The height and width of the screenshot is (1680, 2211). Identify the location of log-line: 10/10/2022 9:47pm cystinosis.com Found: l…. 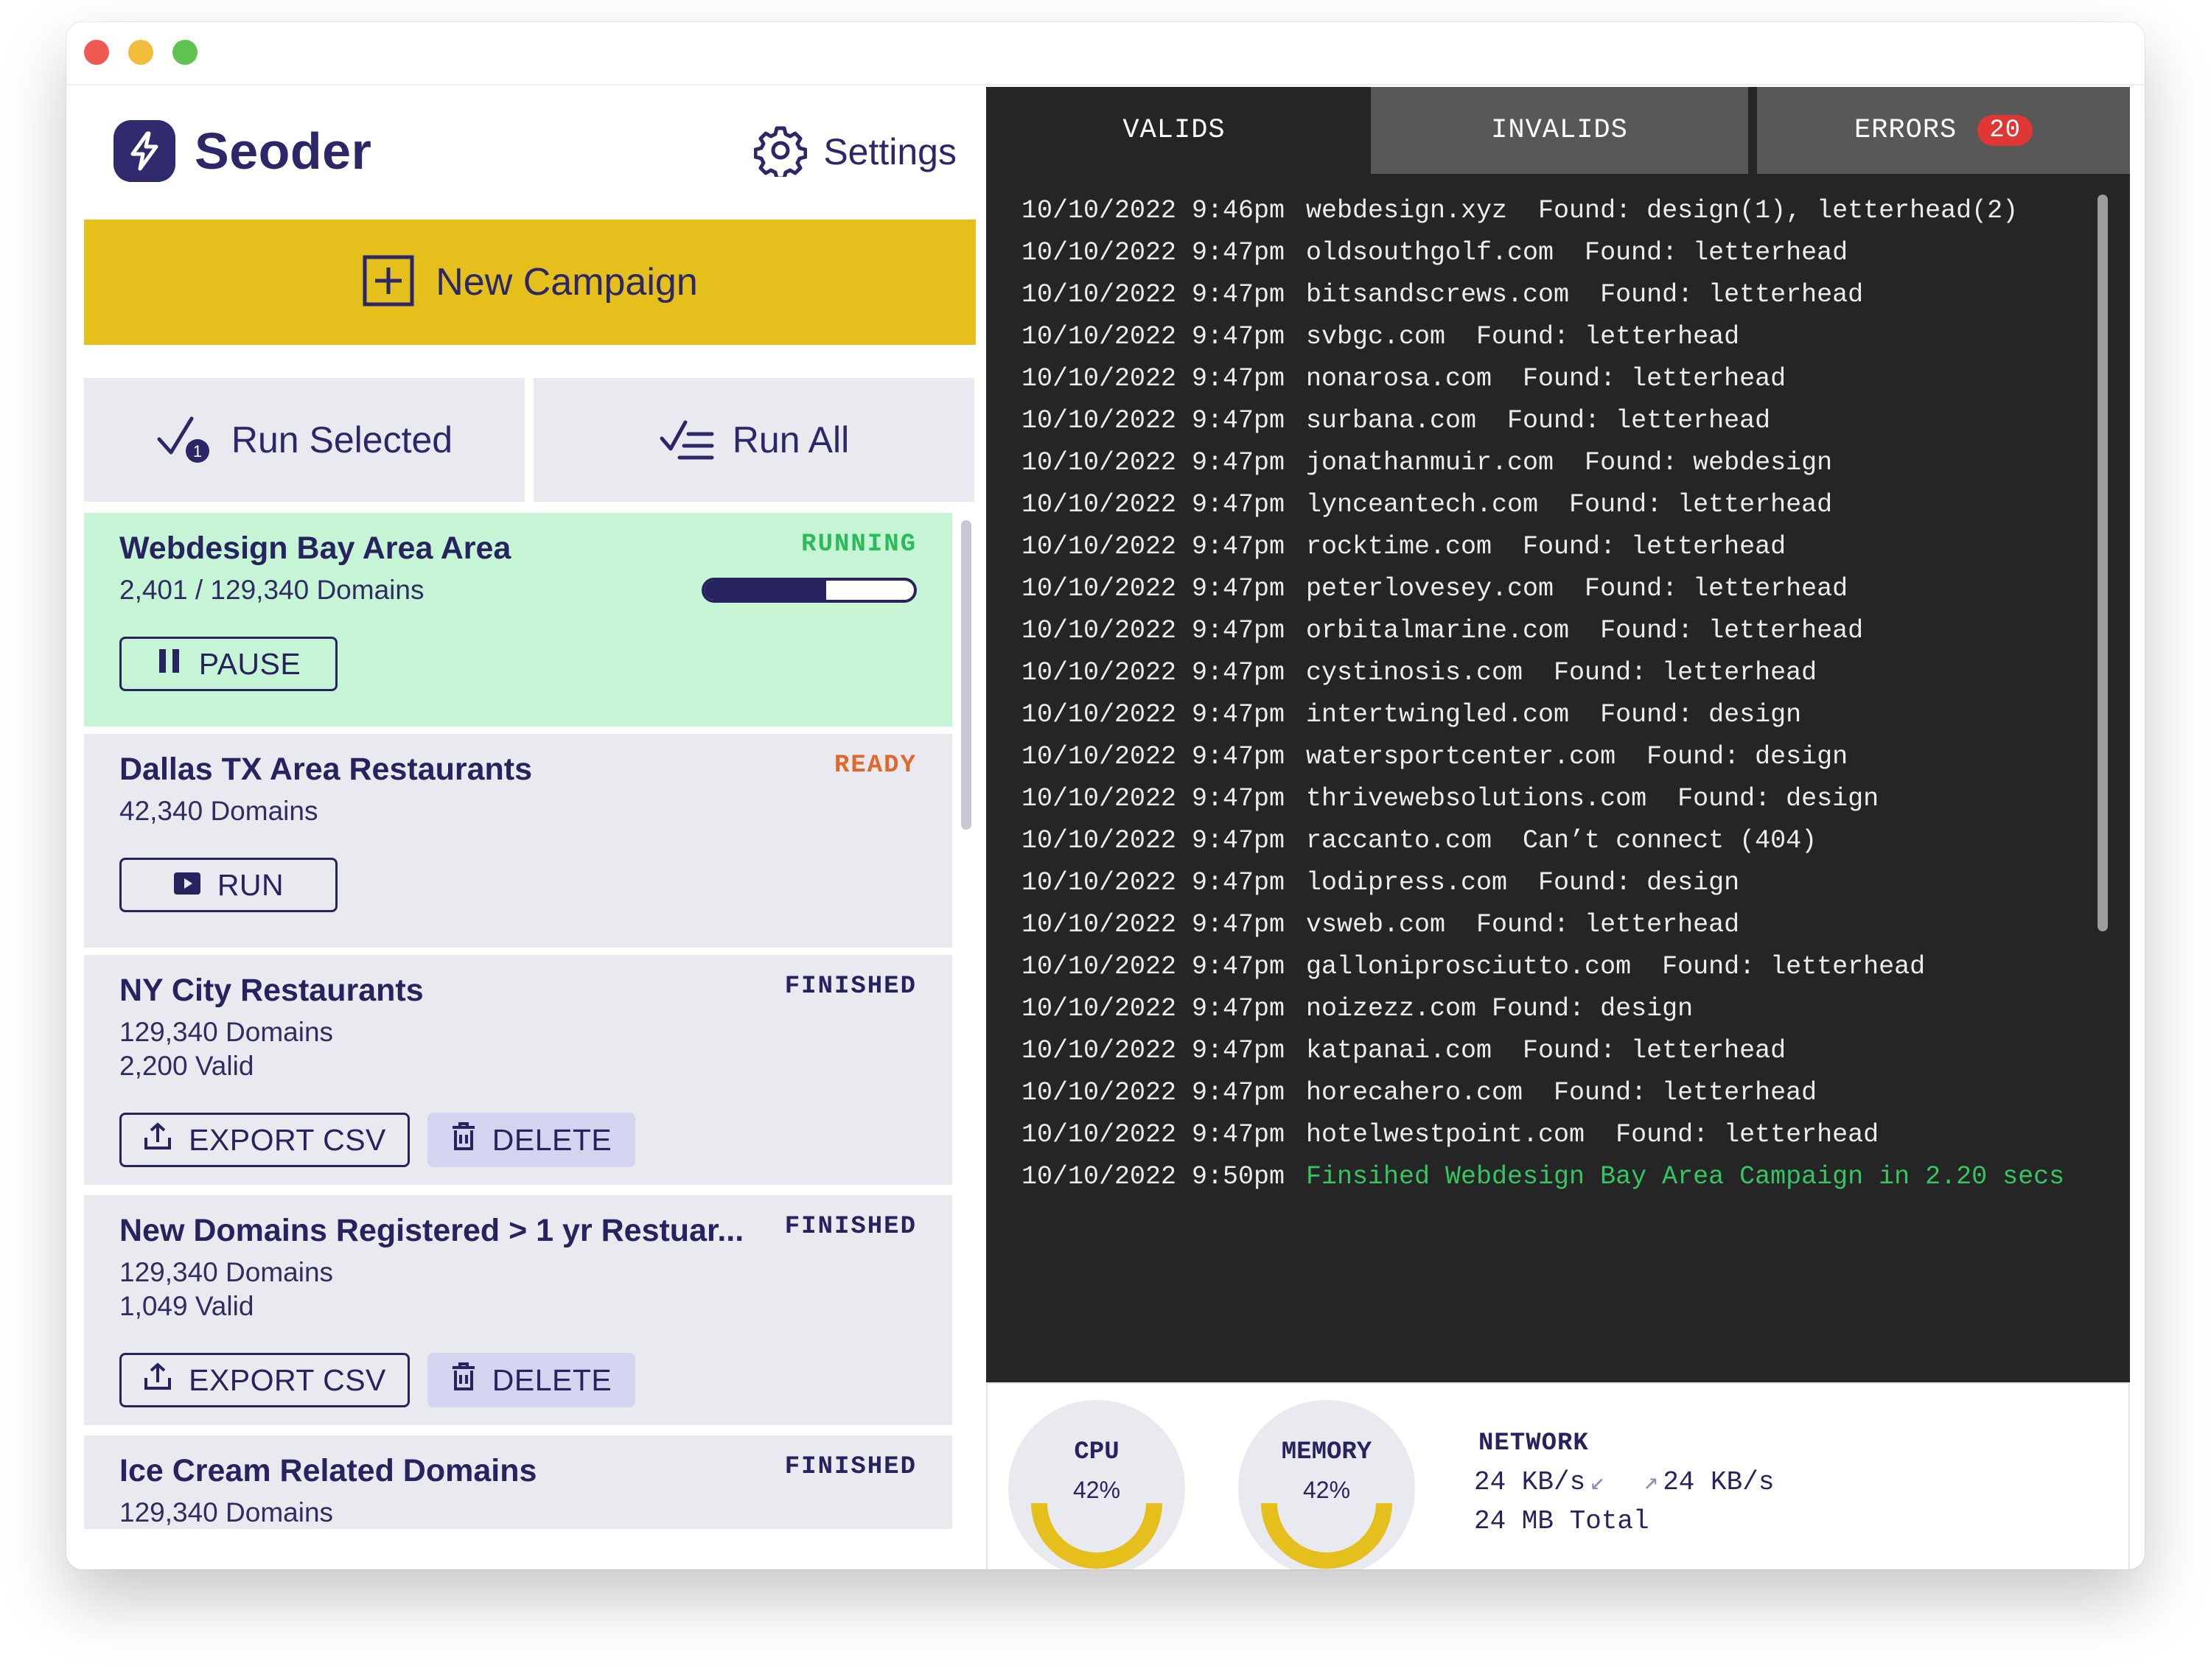
(1542, 673).